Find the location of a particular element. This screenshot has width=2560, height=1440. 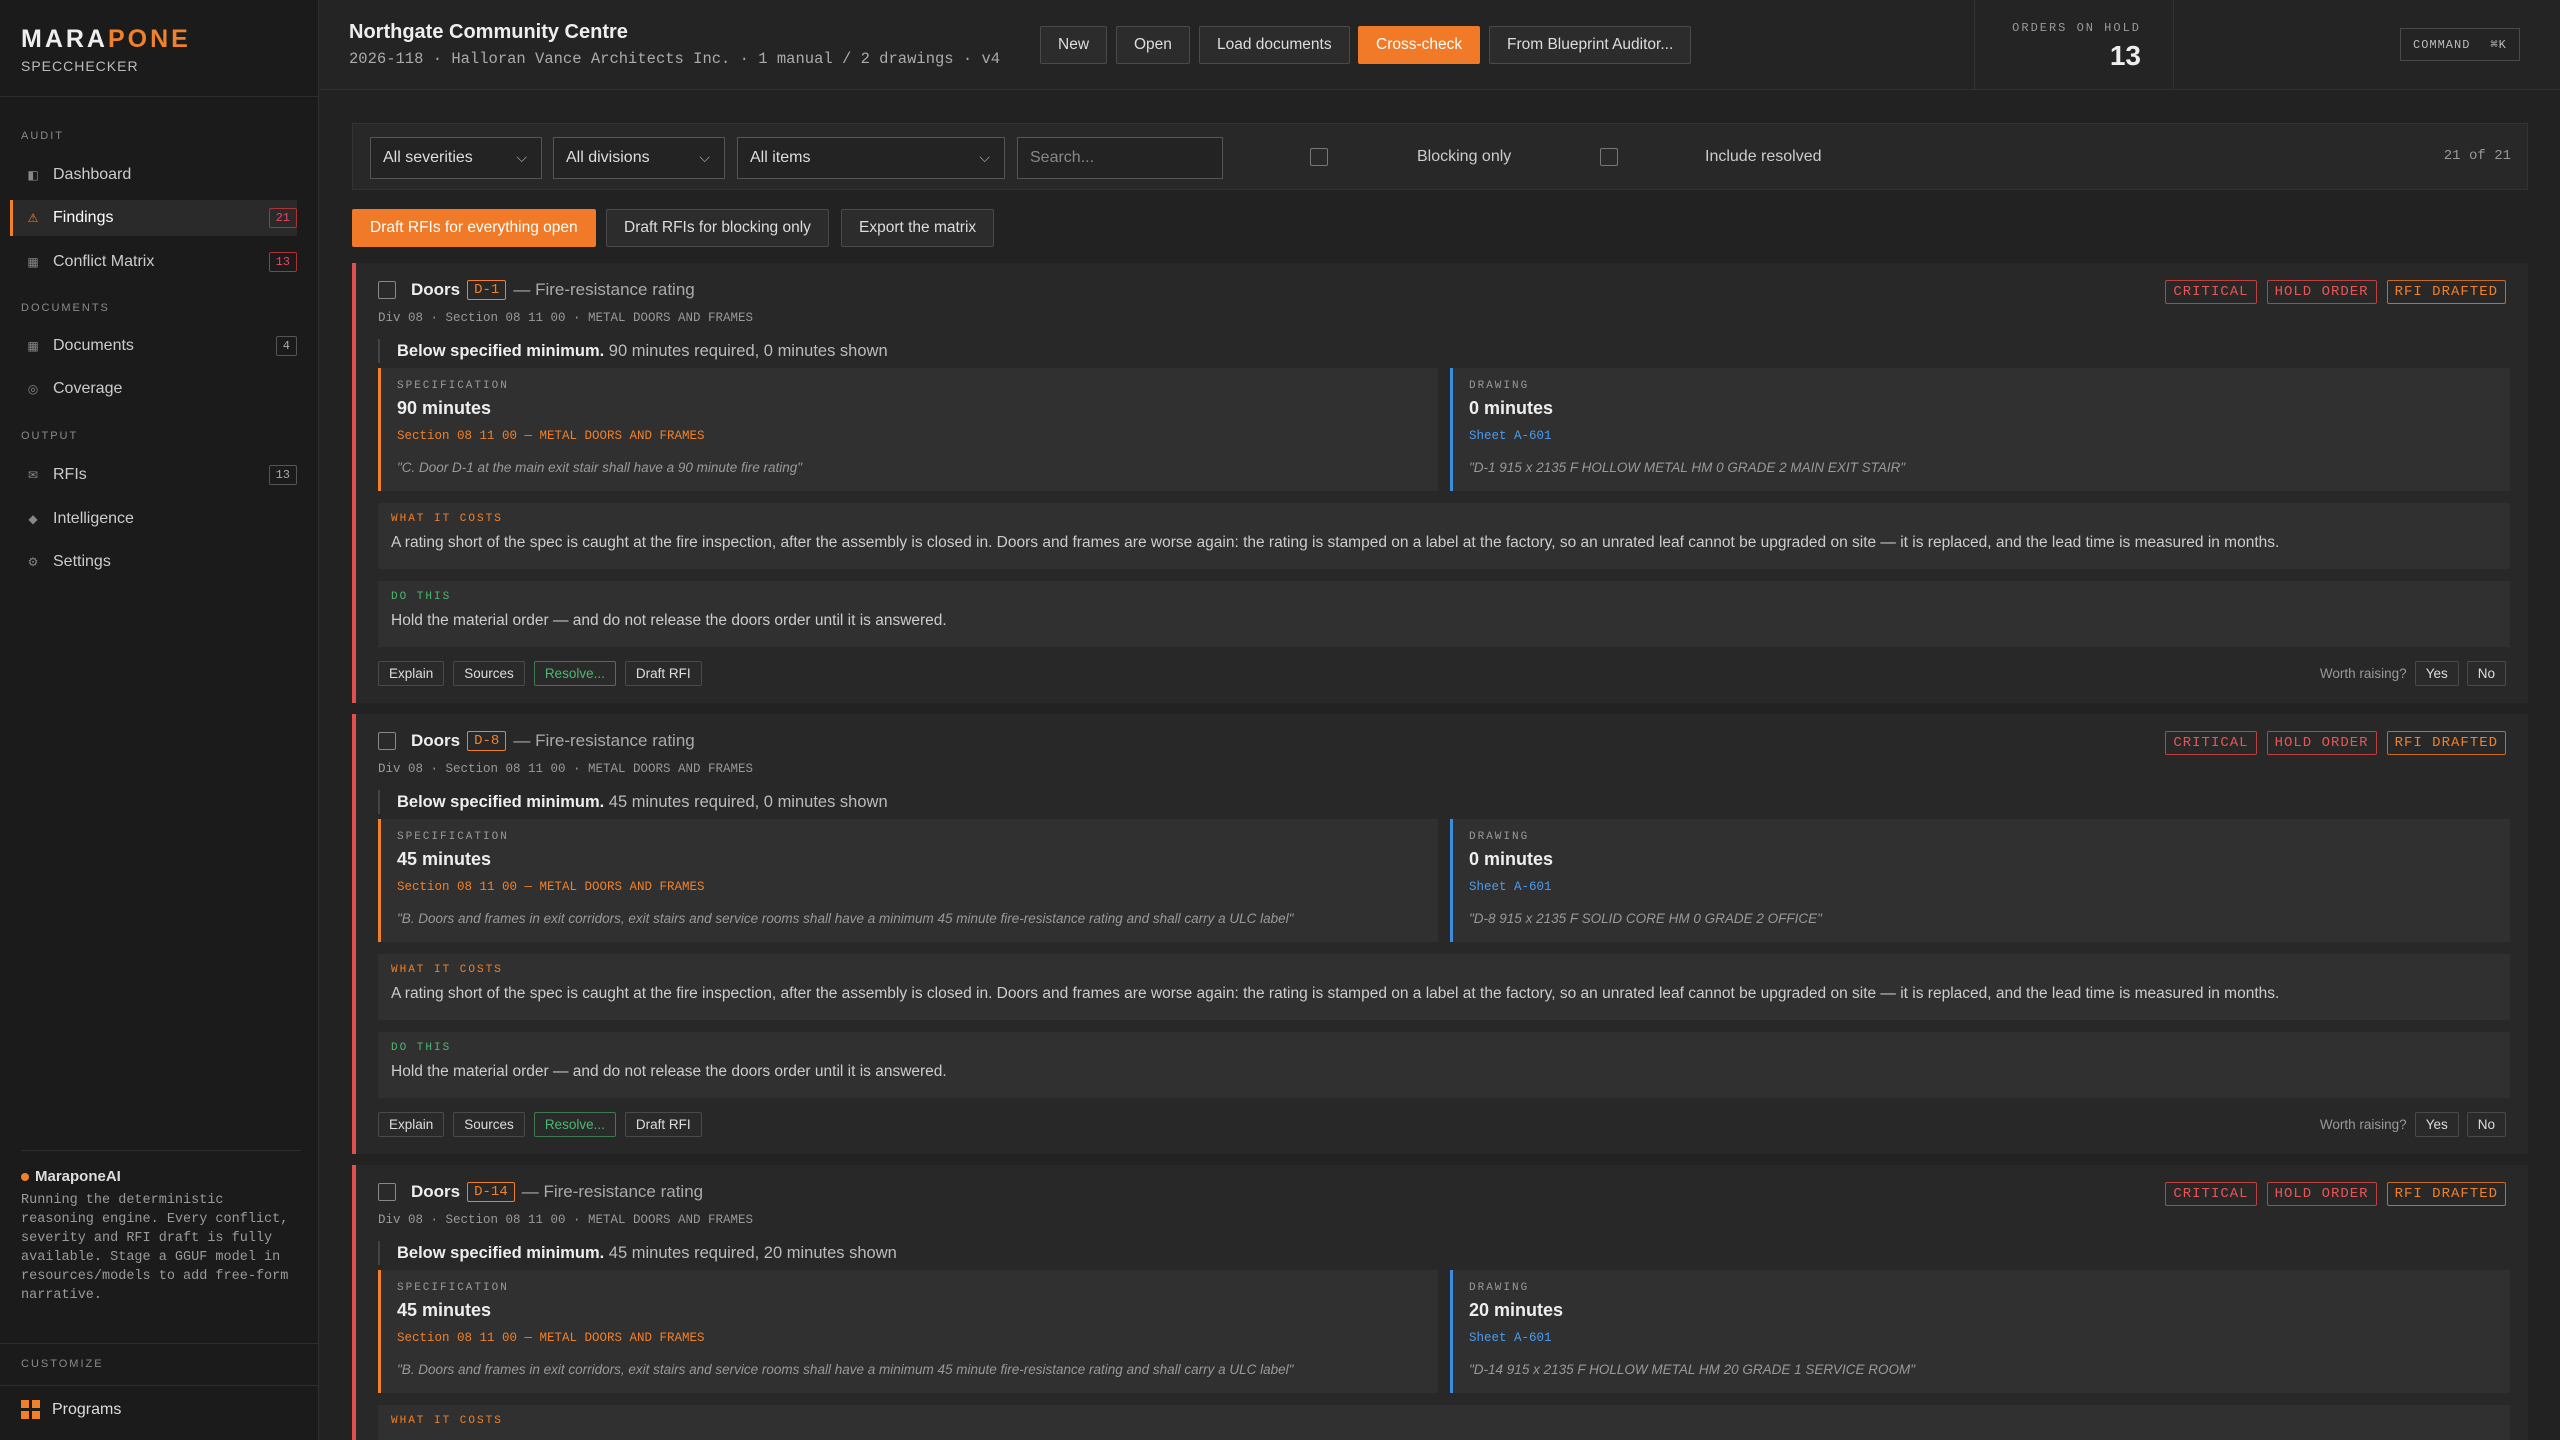

sidebar-item-rfis: ✉ RFIs 13 is located at coordinates (153, 475).